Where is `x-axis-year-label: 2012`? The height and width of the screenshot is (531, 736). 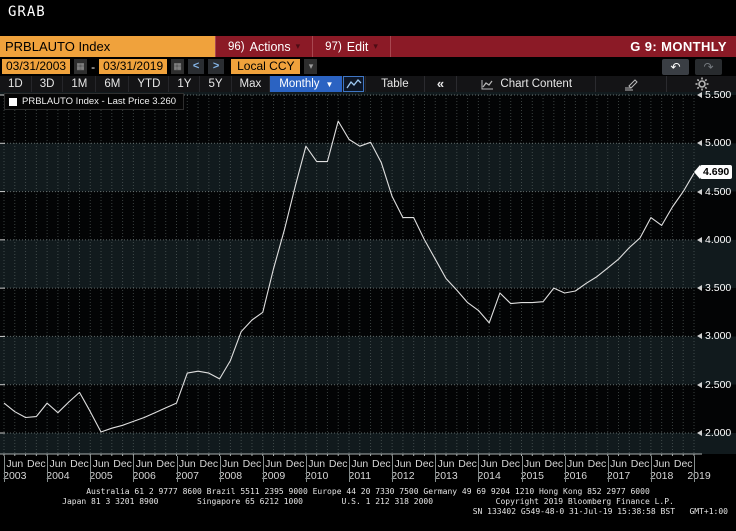
x-axis-year-label: 2012 is located at coordinates (403, 476).